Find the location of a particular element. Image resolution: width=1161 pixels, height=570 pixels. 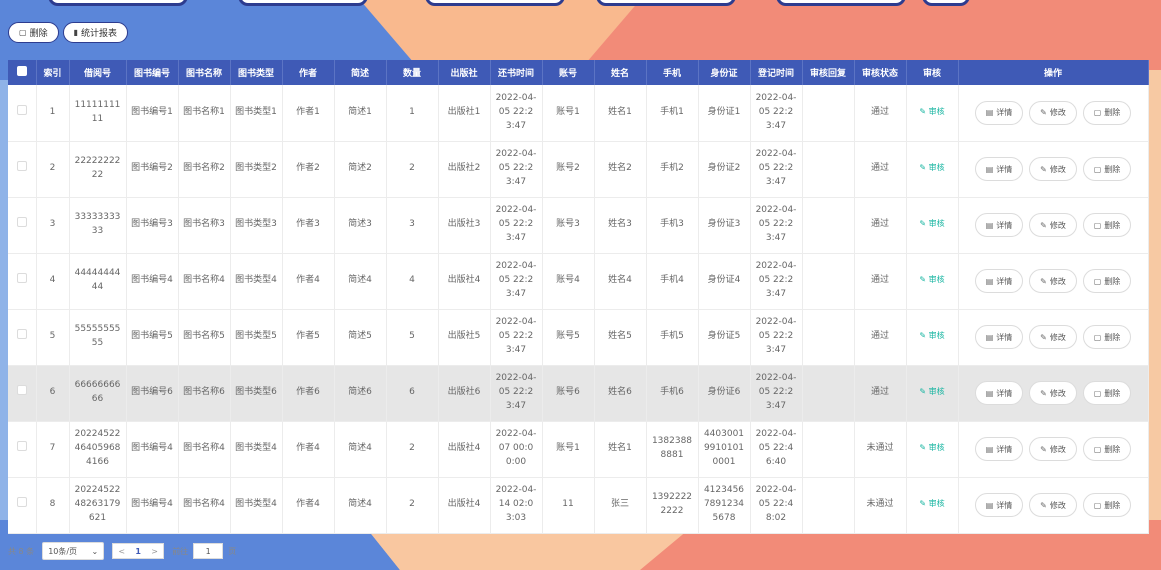

summary-cell: 简述5 is located at coordinates (360, 337).